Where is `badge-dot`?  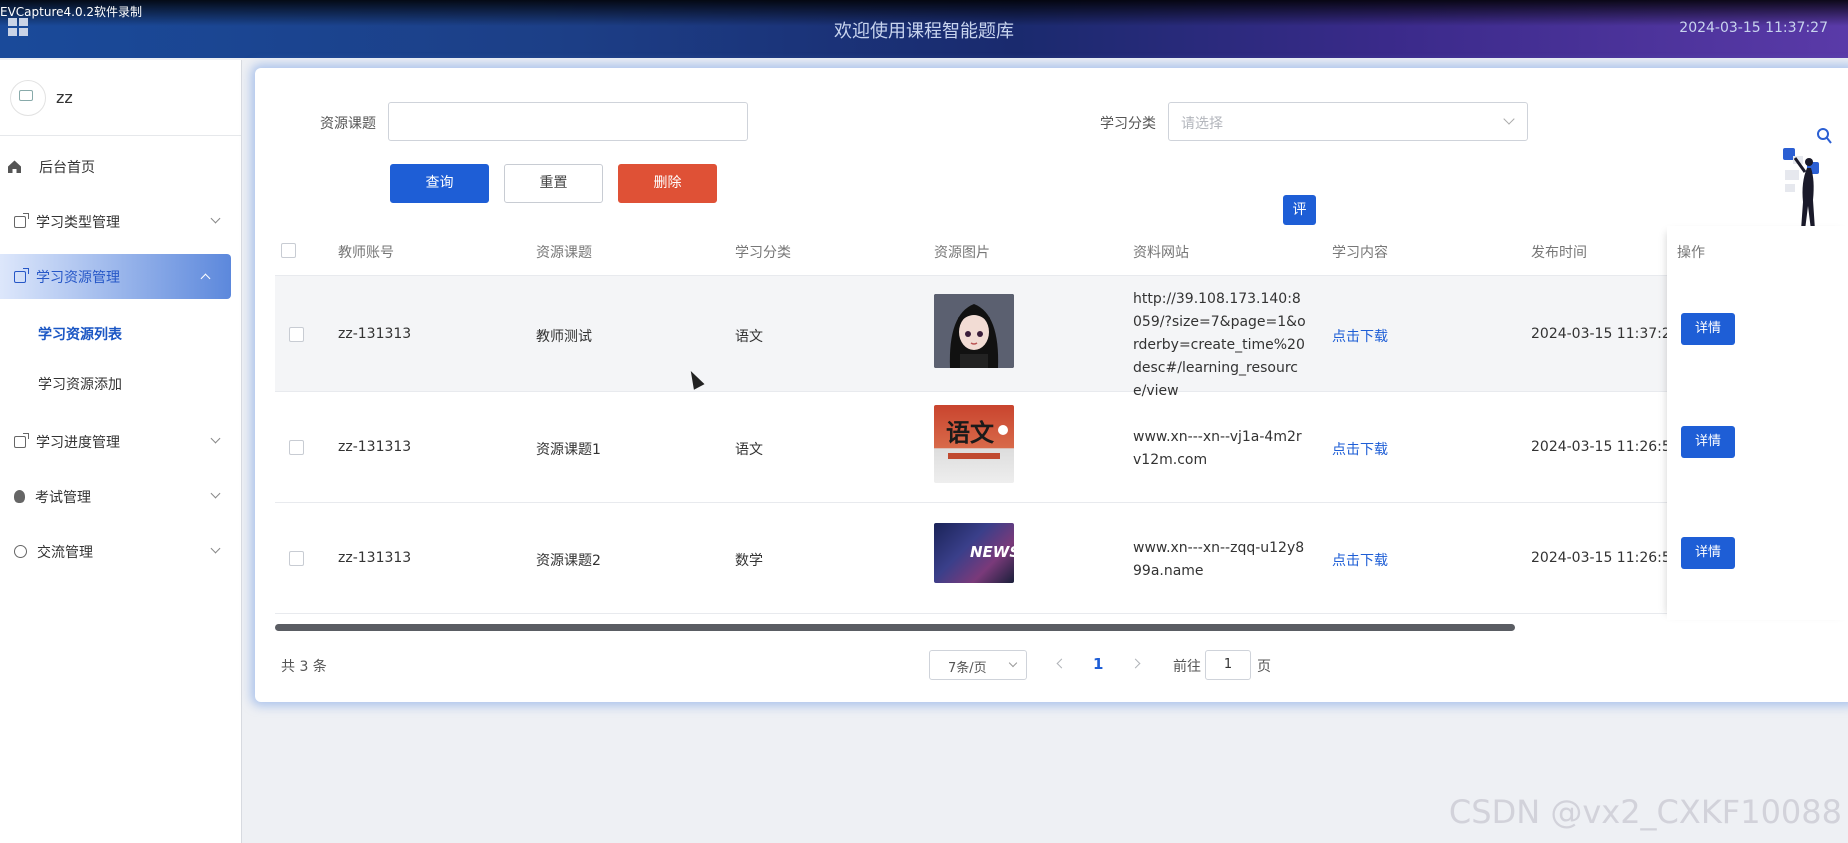 badge-dot is located at coordinates (1003, 430).